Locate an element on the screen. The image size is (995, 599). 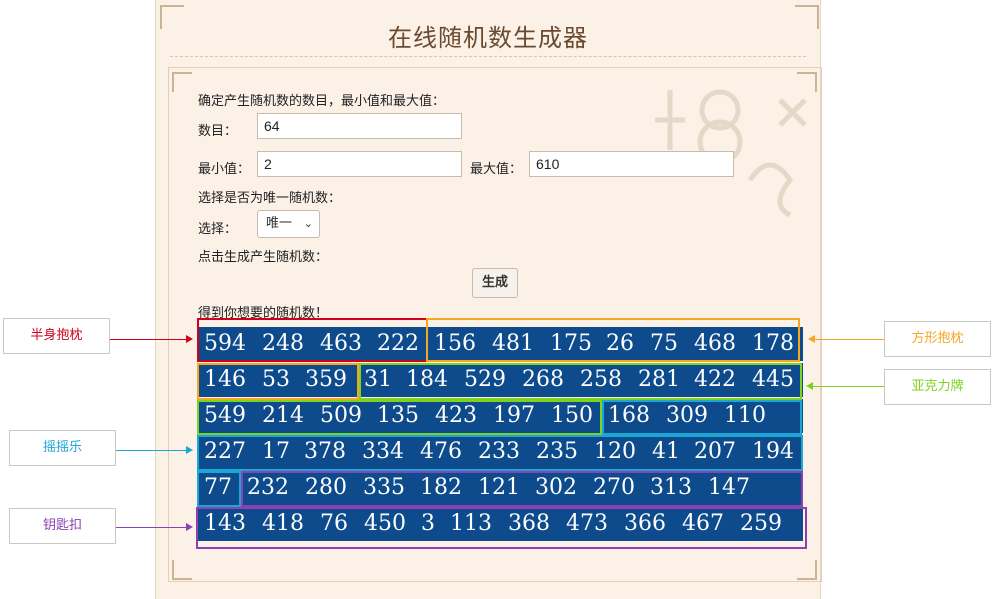
arrow-red is located at coordinates (149, 339).